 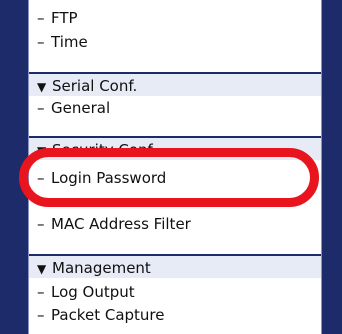 What do you see at coordinates (93, 292) in the screenshot?
I see `menu-item-label: Log Output` at bounding box center [93, 292].